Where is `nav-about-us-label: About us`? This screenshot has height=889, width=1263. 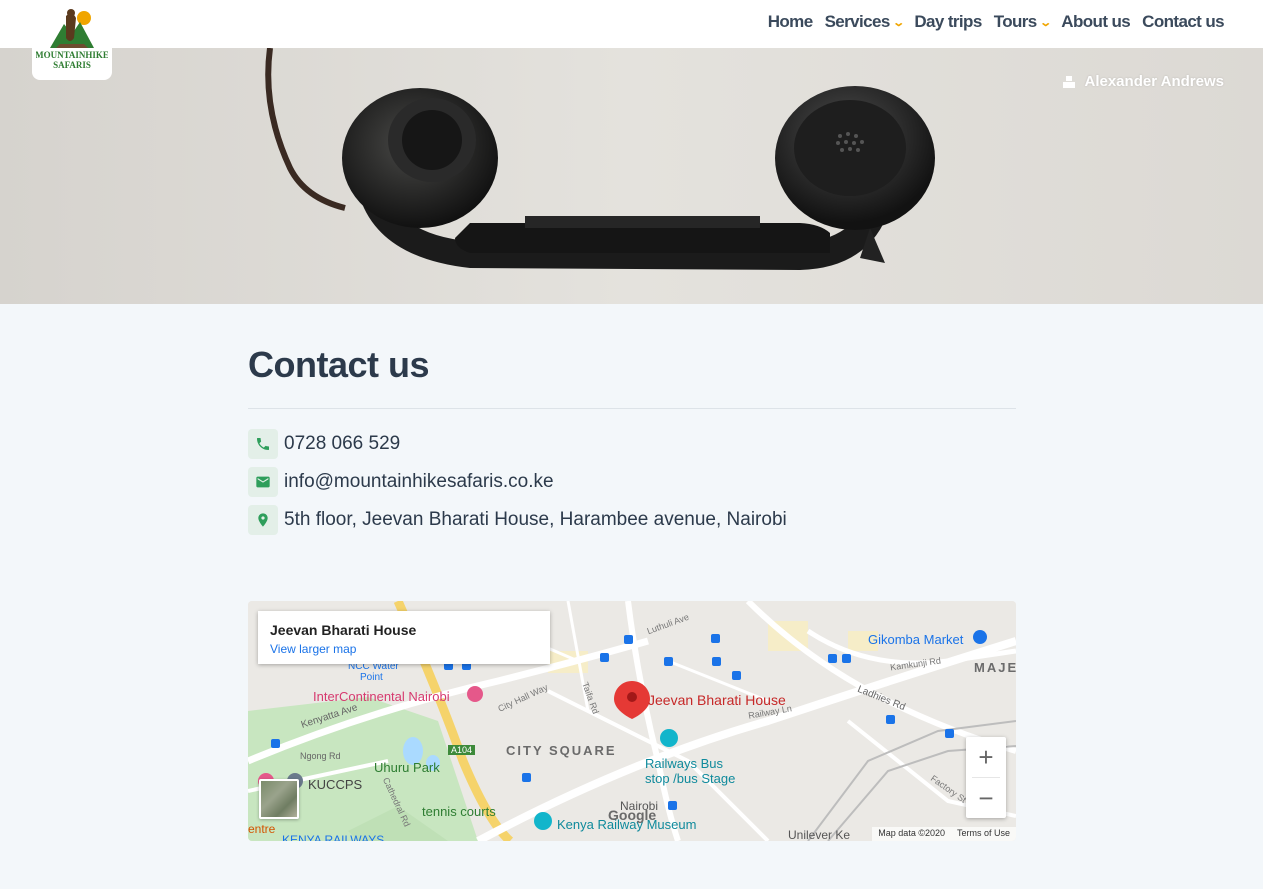 nav-about-us-label: About us is located at coordinates (1096, 21).